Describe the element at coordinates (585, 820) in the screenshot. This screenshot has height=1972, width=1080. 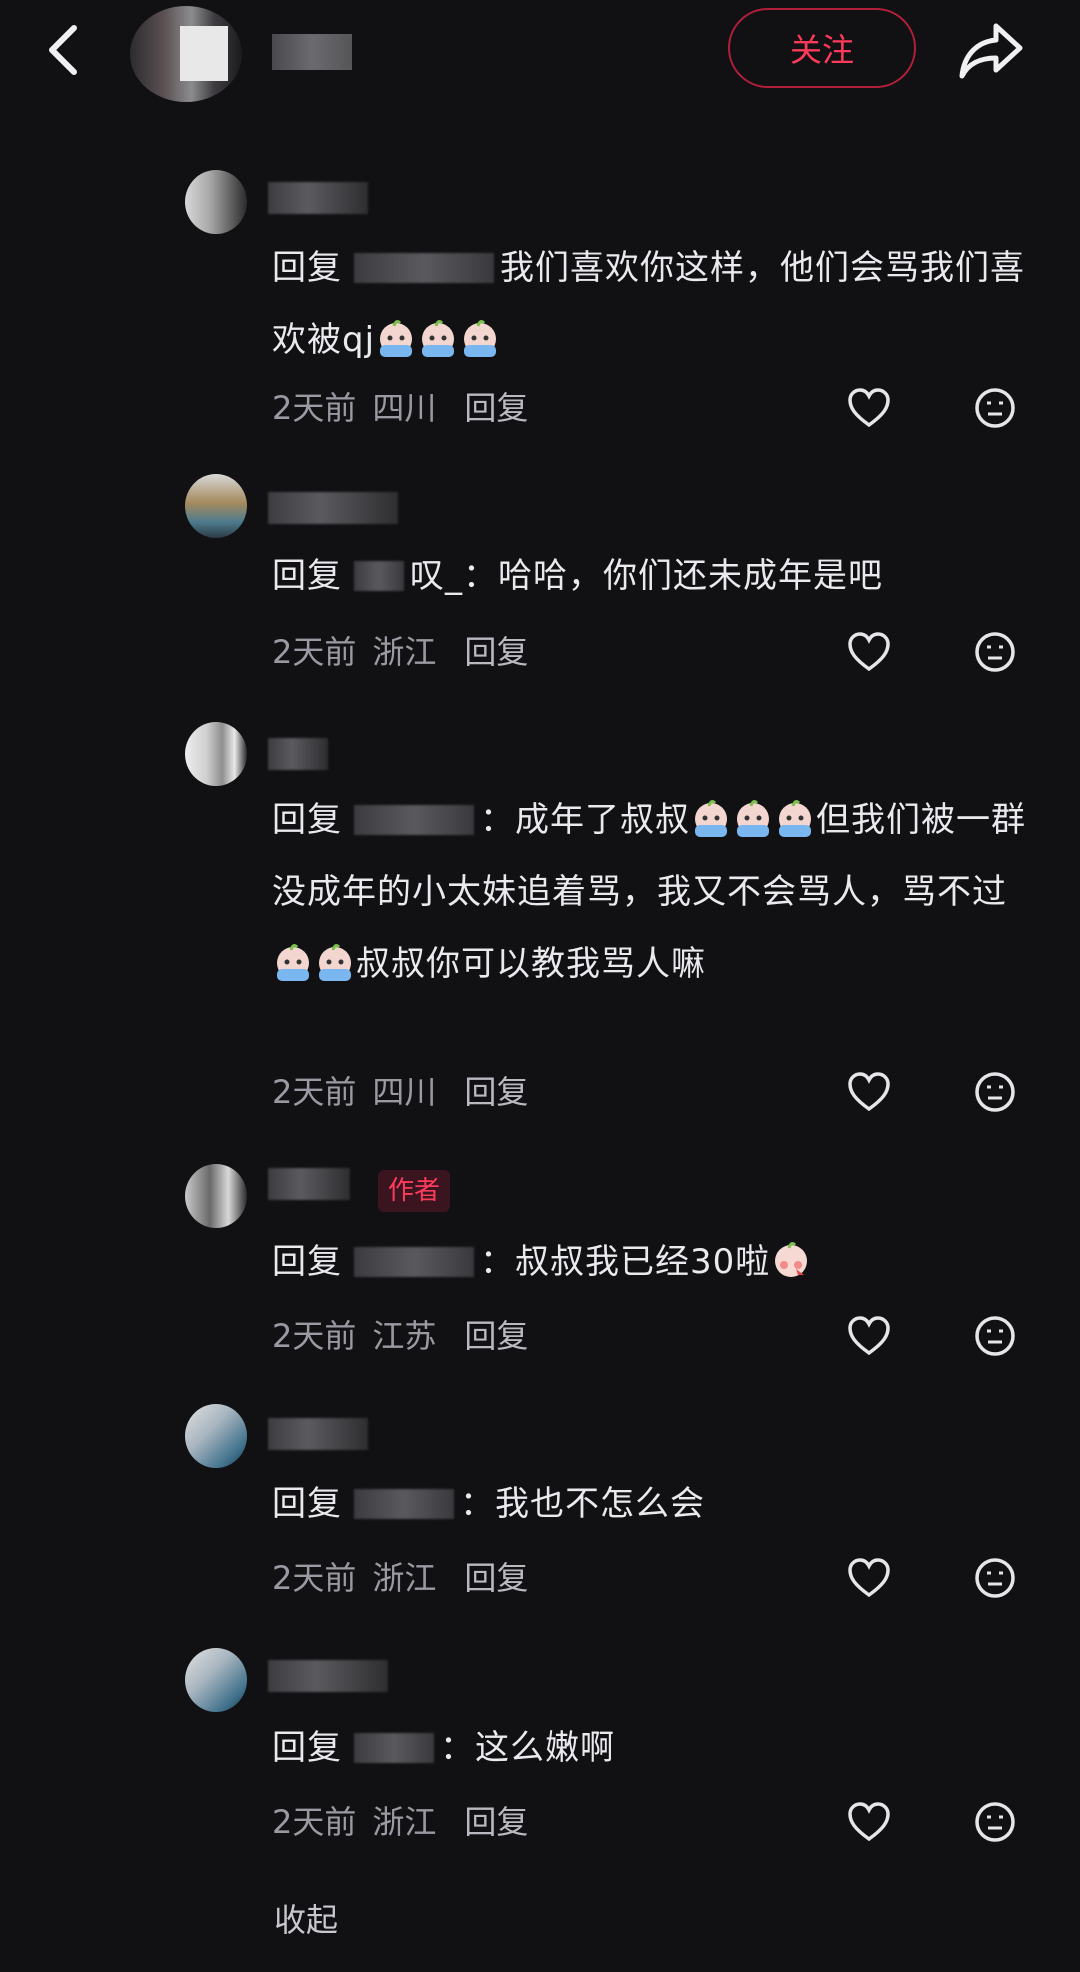
I see `comment-body: ：成年了叔叔` at that location.